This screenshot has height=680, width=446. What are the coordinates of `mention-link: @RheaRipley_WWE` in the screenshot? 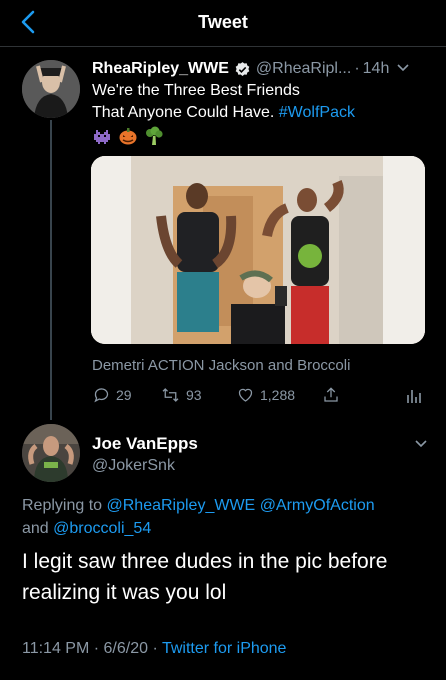 It's located at (181, 505).